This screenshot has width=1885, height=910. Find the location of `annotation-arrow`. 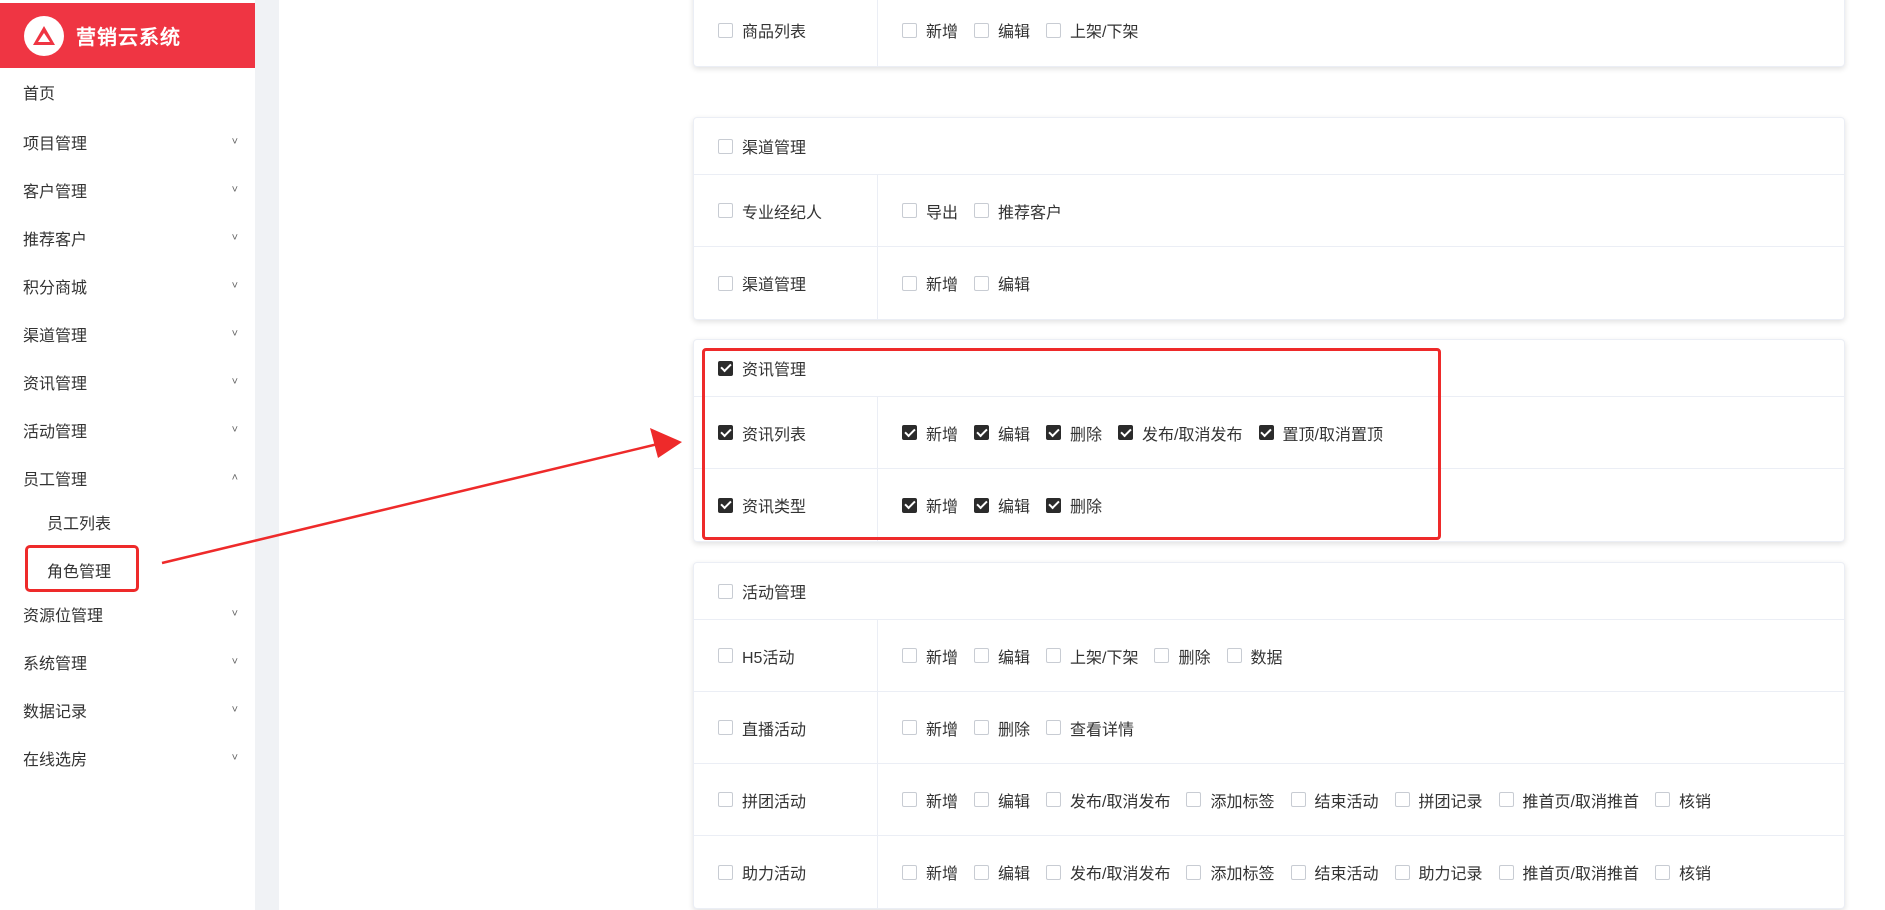

annotation-arrow is located at coordinates (421, 496).